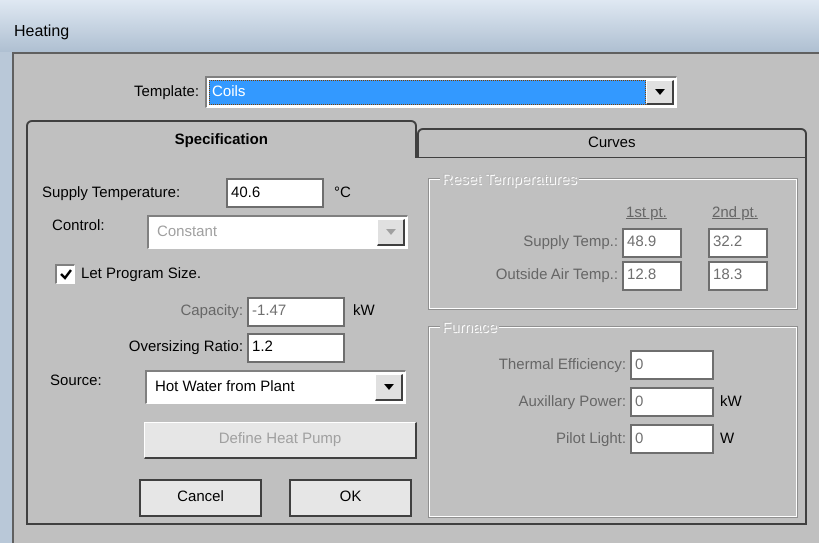  Describe the element at coordinates (225, 386) in the screenshot. I see `source-value: Hot Water from Plant` at that location.